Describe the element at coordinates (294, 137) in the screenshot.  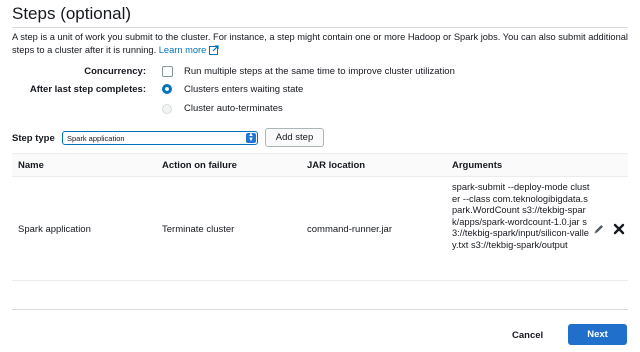
I see `add-step-button: Add step` at that location.